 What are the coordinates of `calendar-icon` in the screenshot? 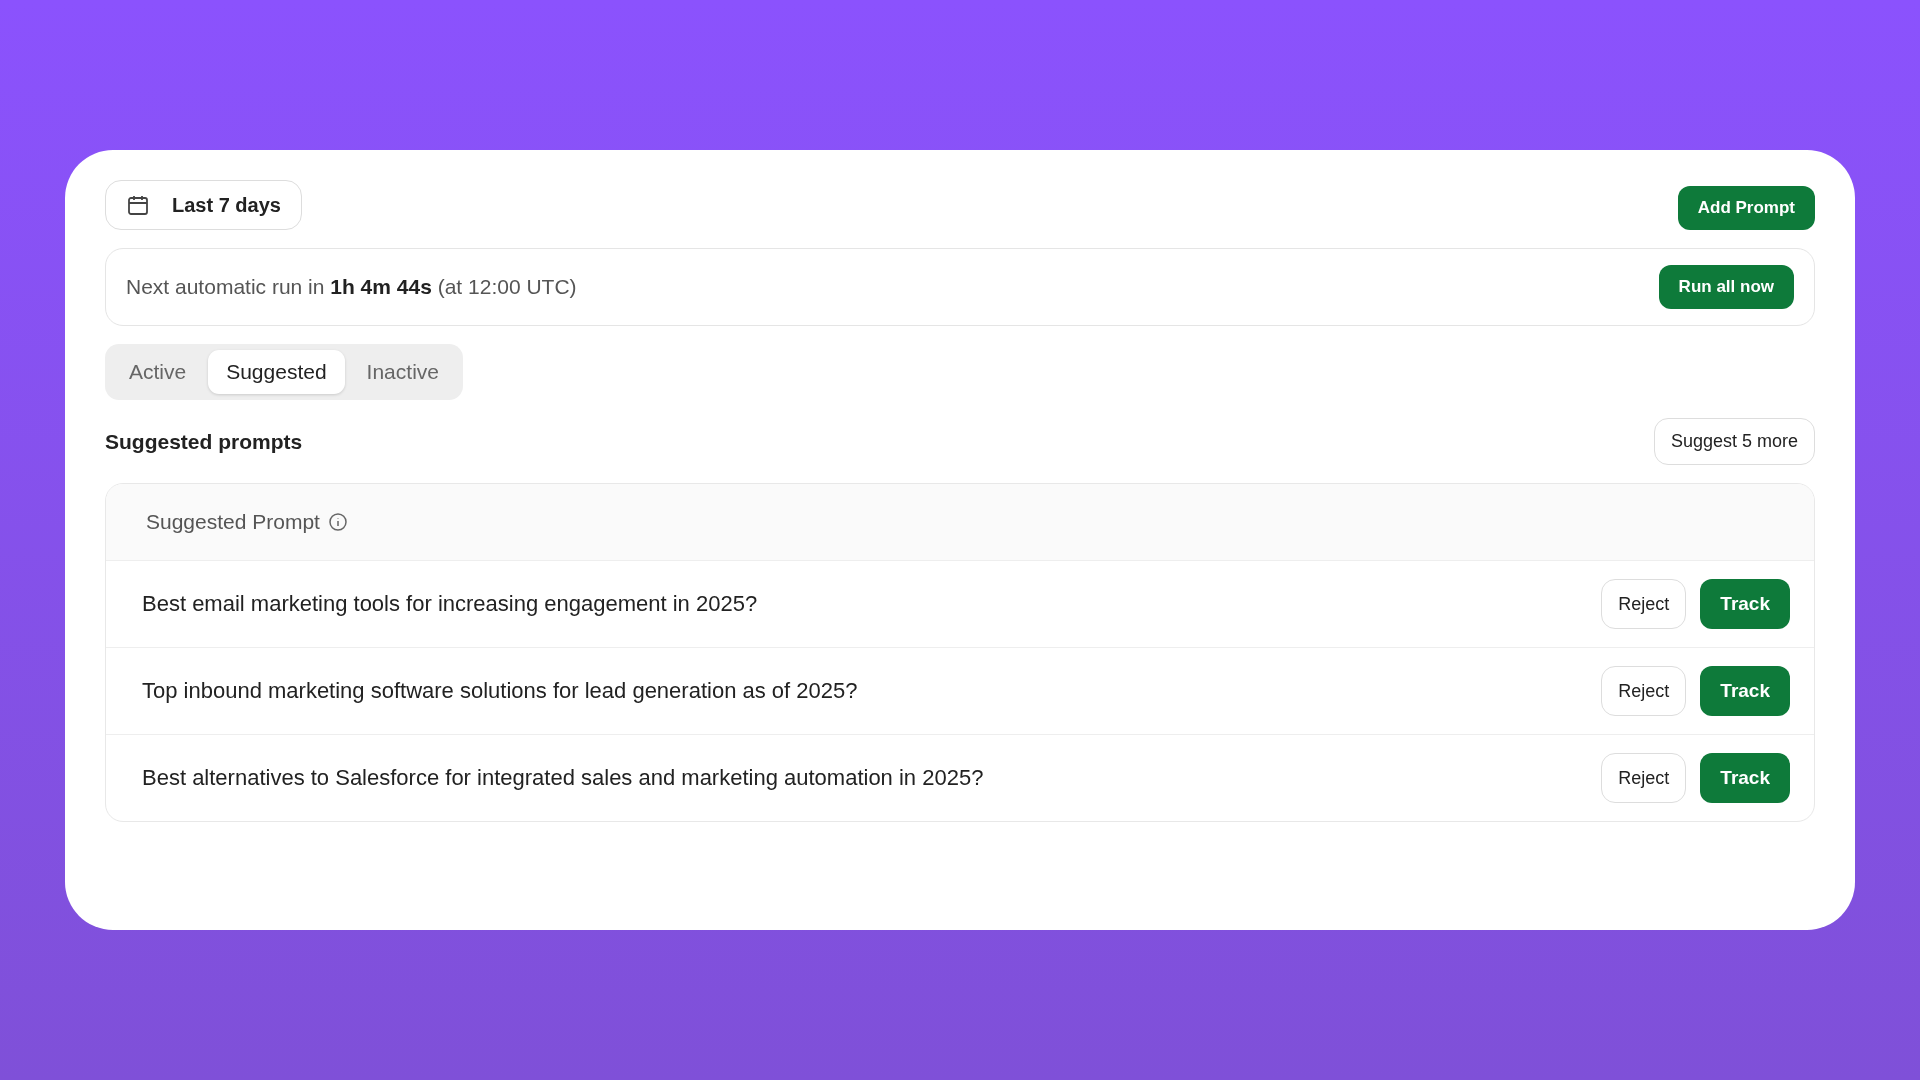 It's located at (138, 205).